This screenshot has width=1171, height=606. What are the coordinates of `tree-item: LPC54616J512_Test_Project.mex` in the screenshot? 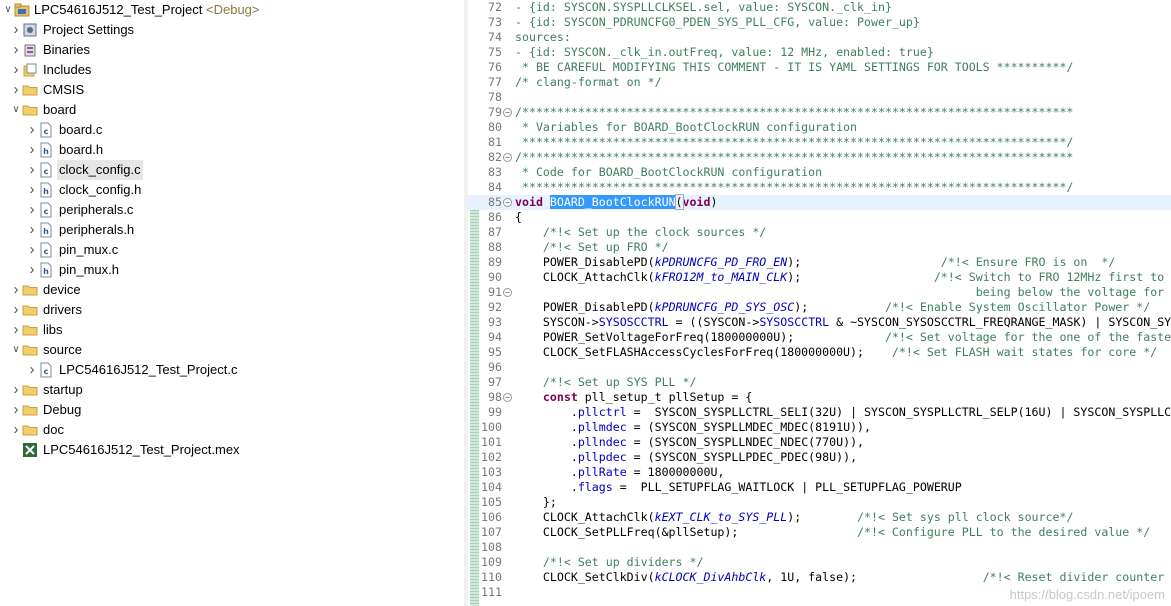 It's located at (232, 450).